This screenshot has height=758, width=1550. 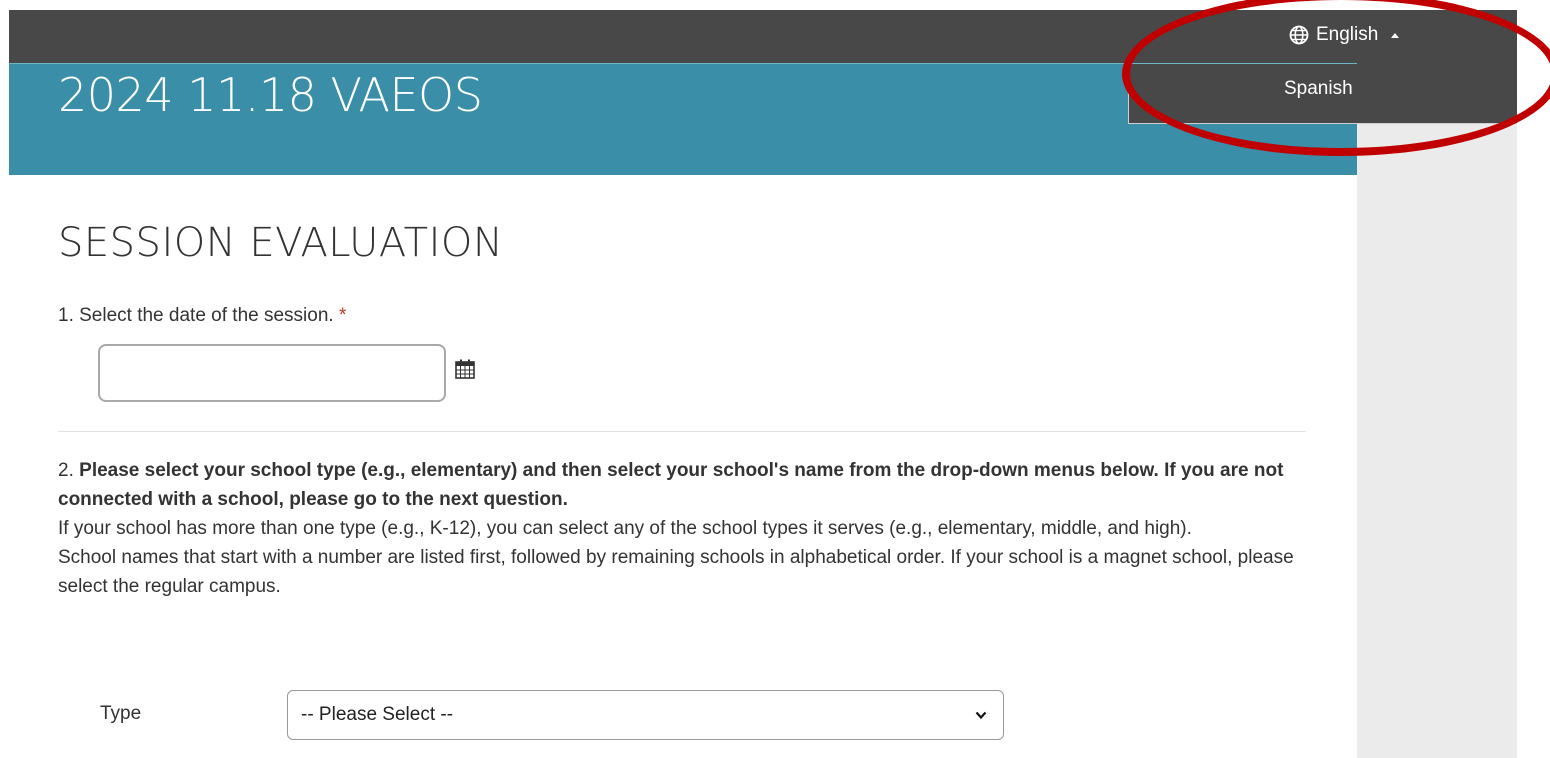 What do you see at coordinates (682, 431) in the screenshot?
I see `section-divider` at bounding box center [682, 431].